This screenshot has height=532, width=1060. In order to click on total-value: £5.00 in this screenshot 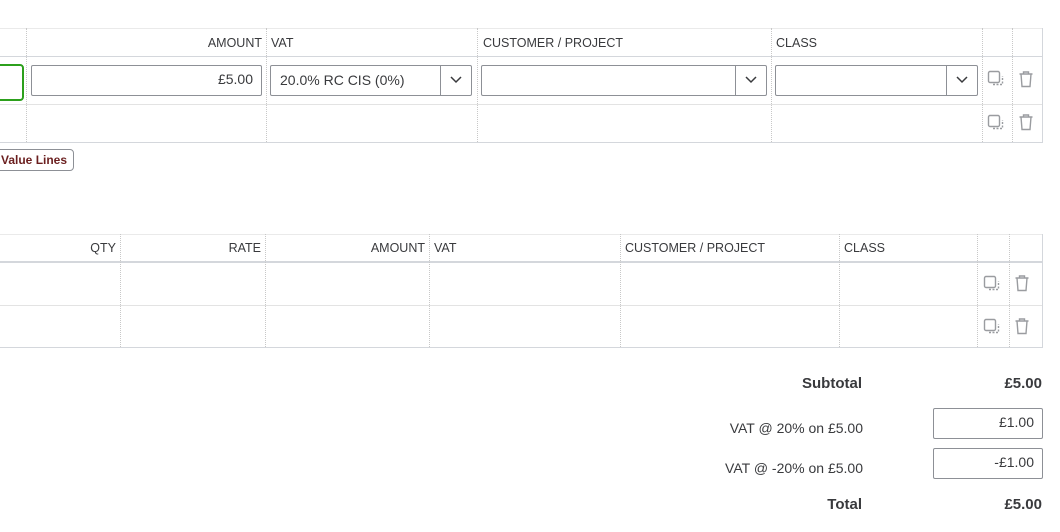, I will do `click(1023, 504)`.